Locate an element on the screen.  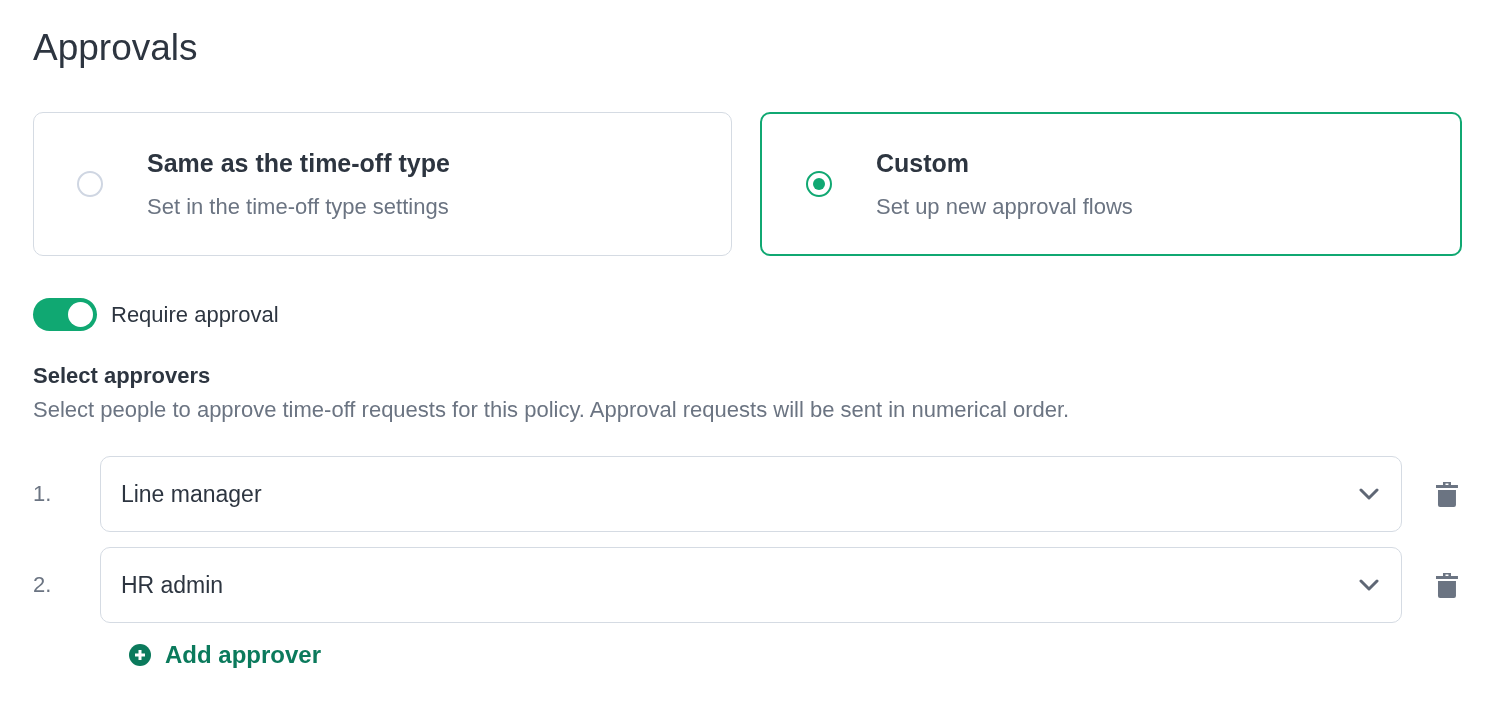
plus-circle-icon is located at coordinates (140, 655).